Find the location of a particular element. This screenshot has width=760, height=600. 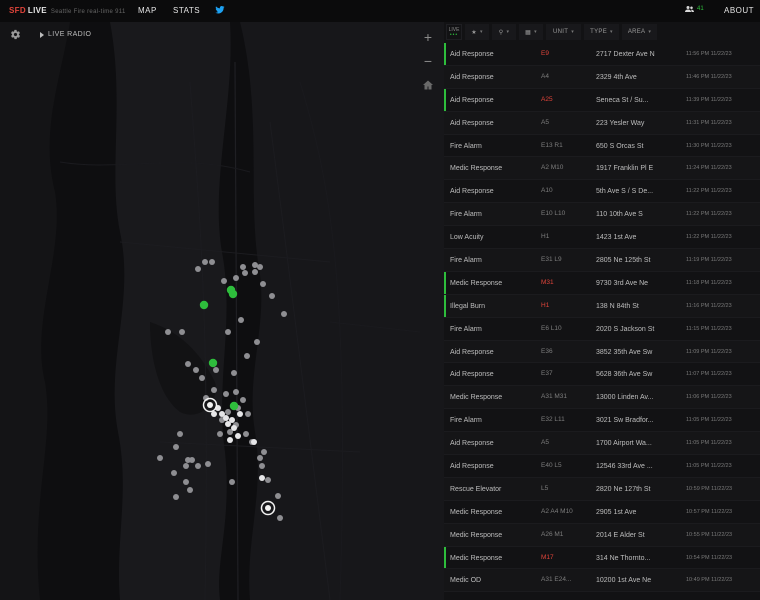

incident-address: 1917 Franklin Pl E is located at coordinates (625, 169).